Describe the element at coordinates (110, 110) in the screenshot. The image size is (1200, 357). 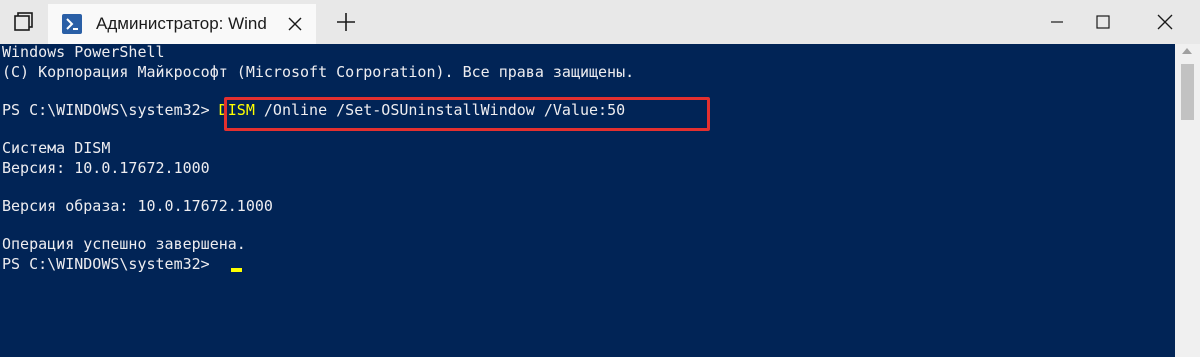
I see `prompt: PS C:\WINDOWS\system32>` at that location.